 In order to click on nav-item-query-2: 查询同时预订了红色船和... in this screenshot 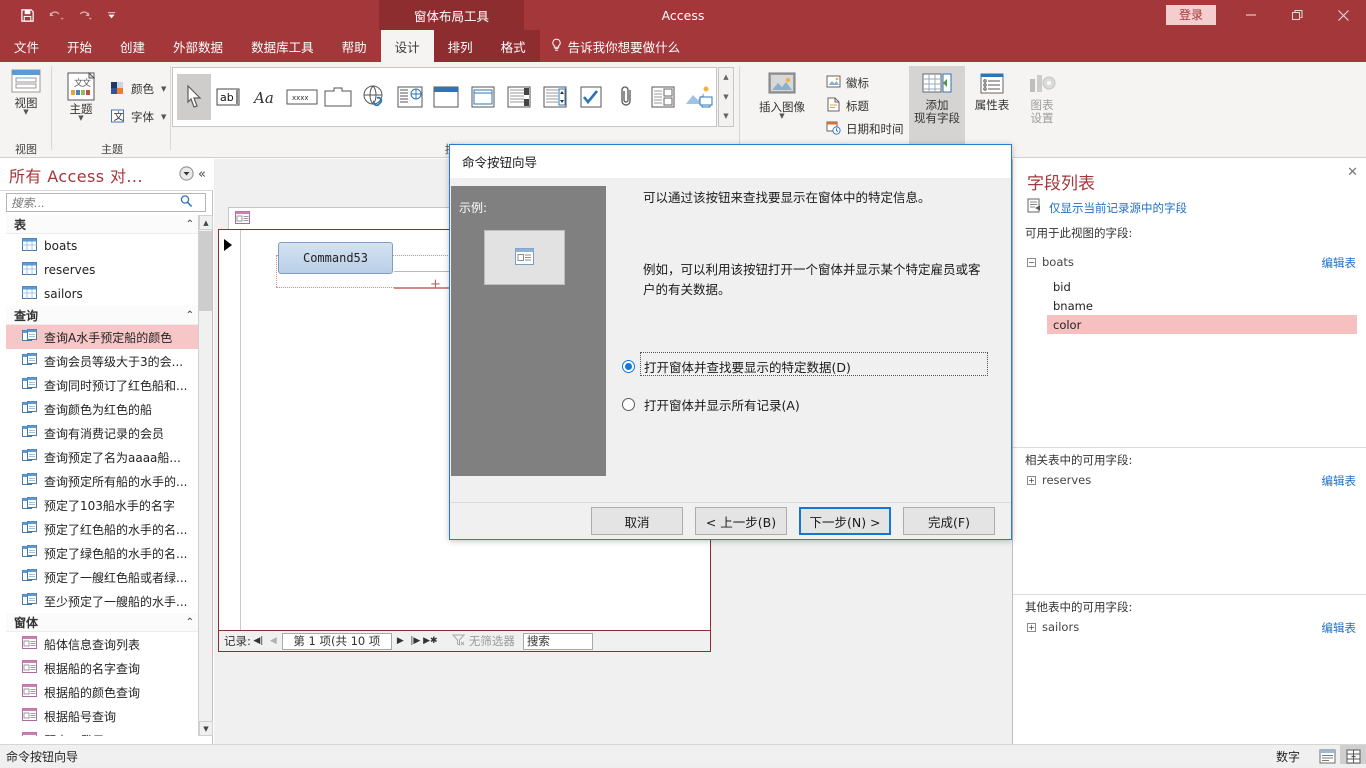, I will do `click(106, 385)`.